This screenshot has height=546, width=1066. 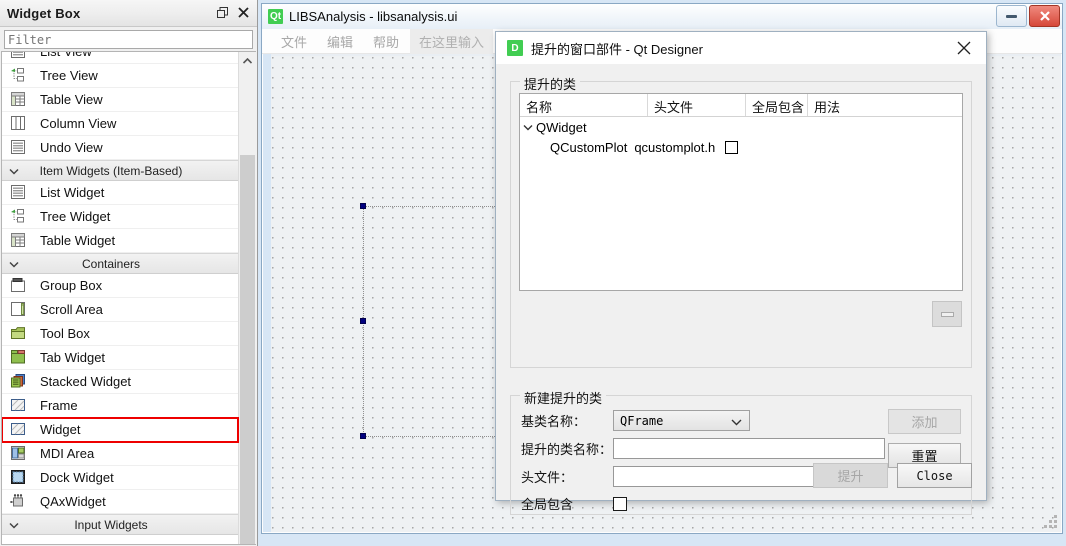 I want to click on widget-item-group-box: Group Box, so click(x=120, y=286).